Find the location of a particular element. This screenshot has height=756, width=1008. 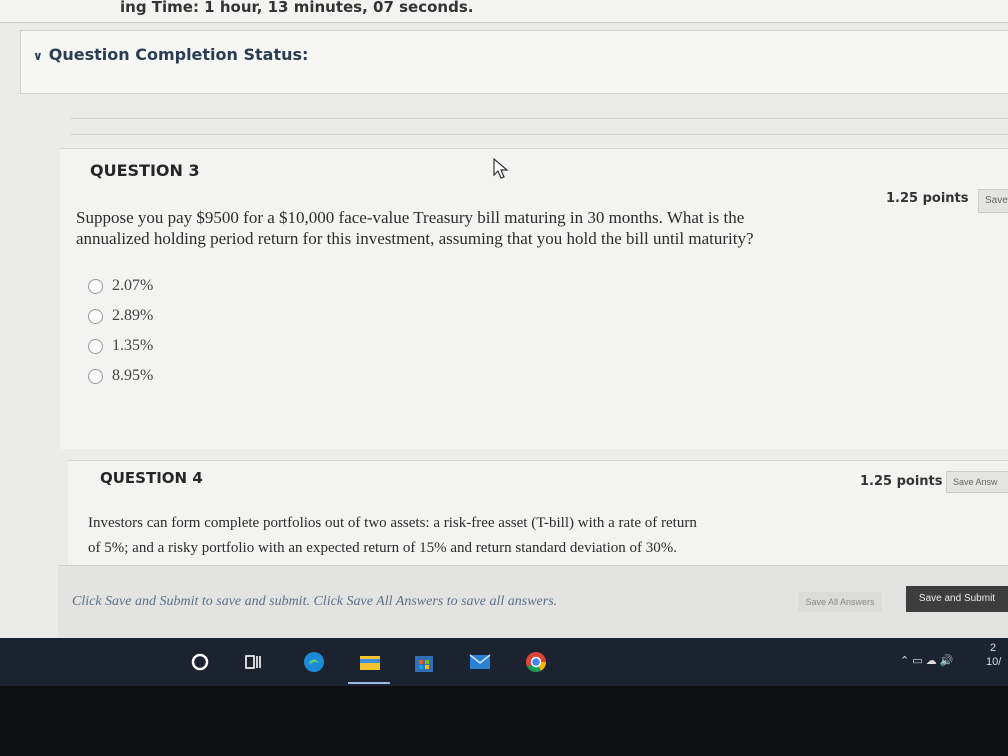

task-view-icon is located at coordinates (254, 662).